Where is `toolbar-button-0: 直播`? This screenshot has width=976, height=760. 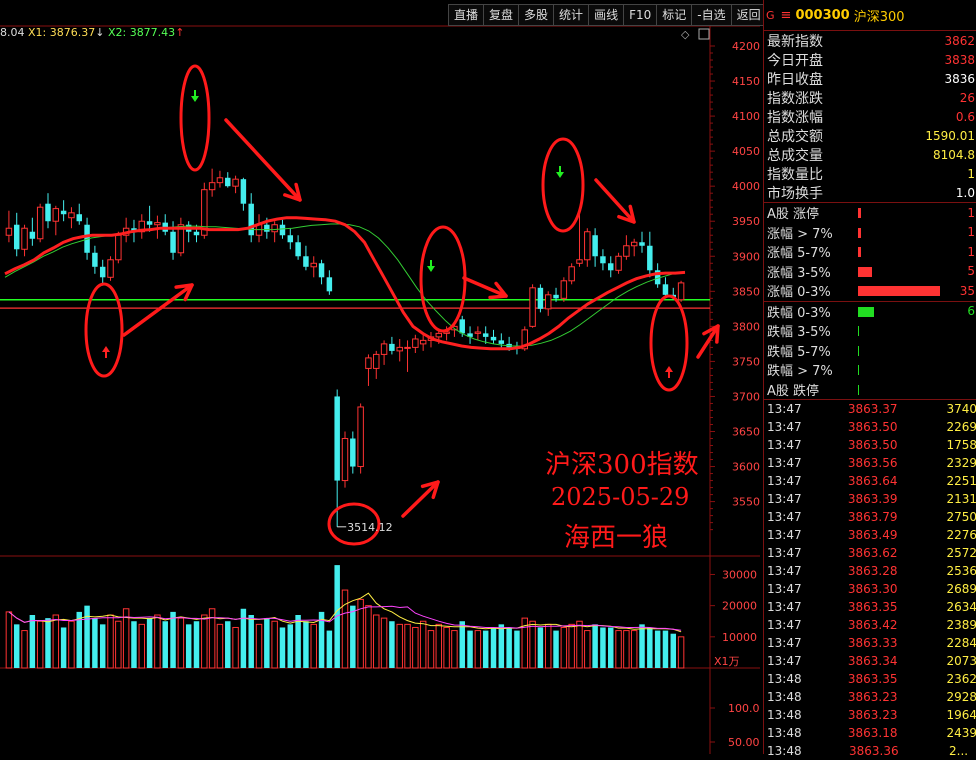
toolbar-button-0: 直播 is located at coordinates (466, 15).